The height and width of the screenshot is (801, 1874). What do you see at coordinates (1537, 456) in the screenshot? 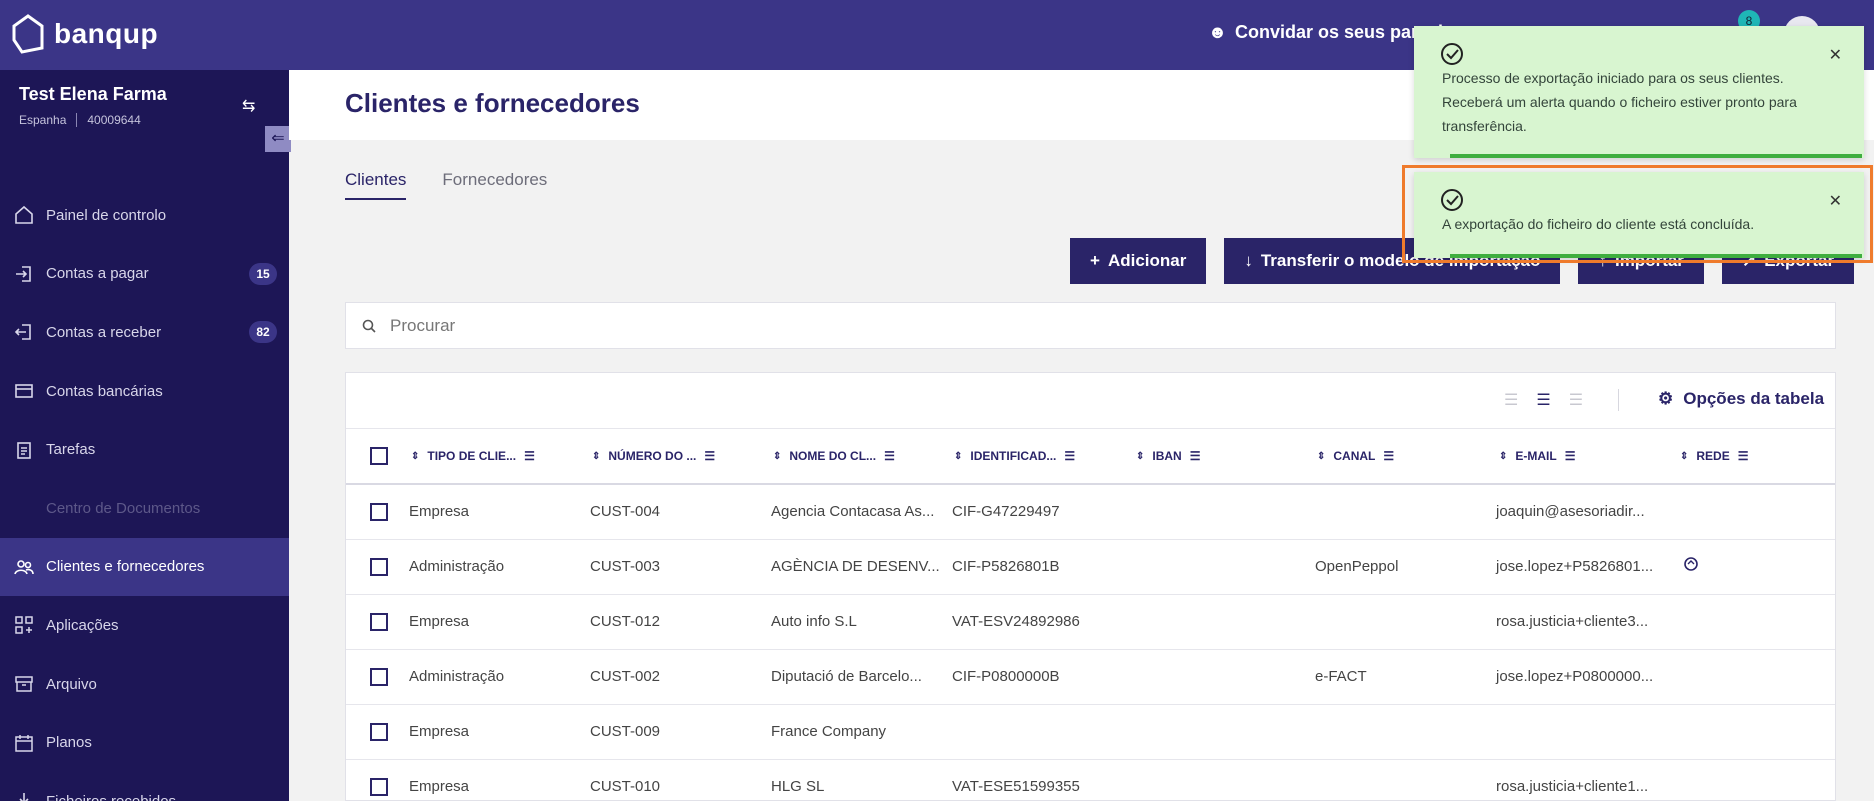
I see `column-header-email: ⇕ E-MAIL ☰` at bounding box center [1537, 456].